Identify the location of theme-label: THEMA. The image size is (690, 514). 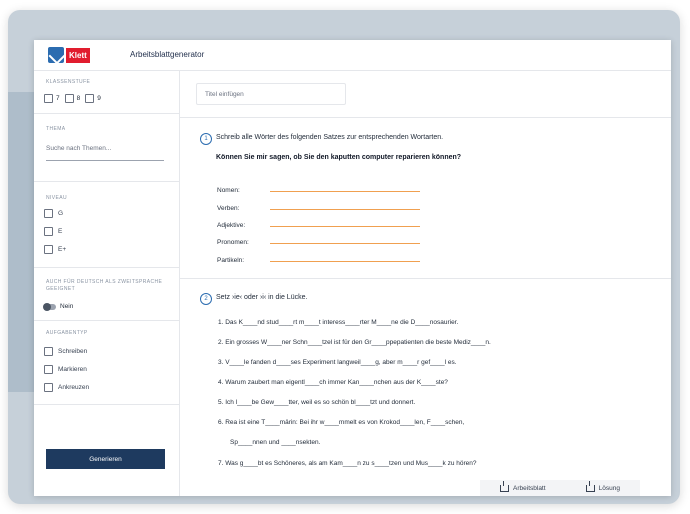
(56, 129).